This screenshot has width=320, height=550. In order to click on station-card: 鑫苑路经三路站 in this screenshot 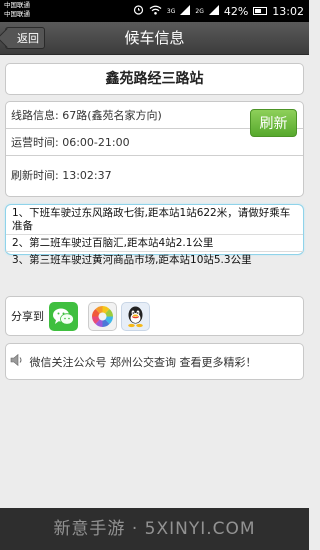, I will do `click(154, 79)`.